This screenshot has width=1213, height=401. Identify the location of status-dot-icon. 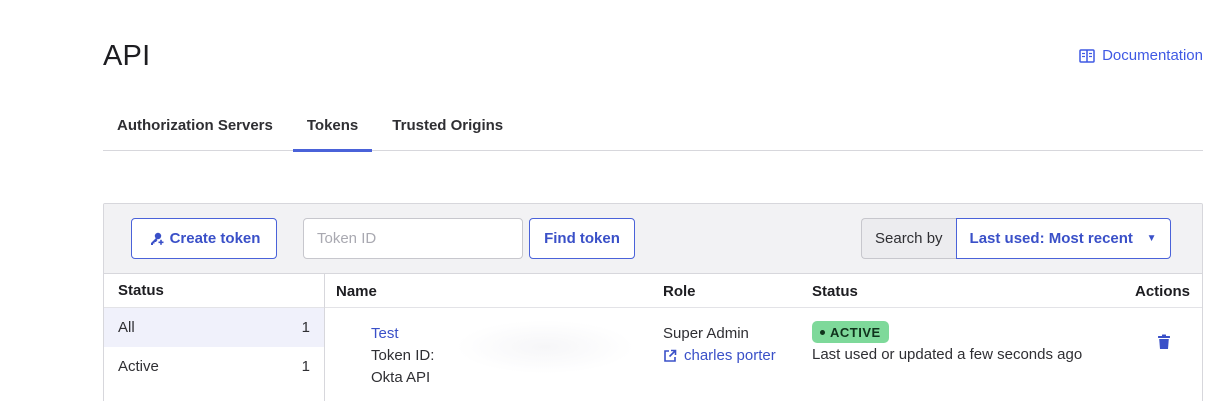
(822, 332).